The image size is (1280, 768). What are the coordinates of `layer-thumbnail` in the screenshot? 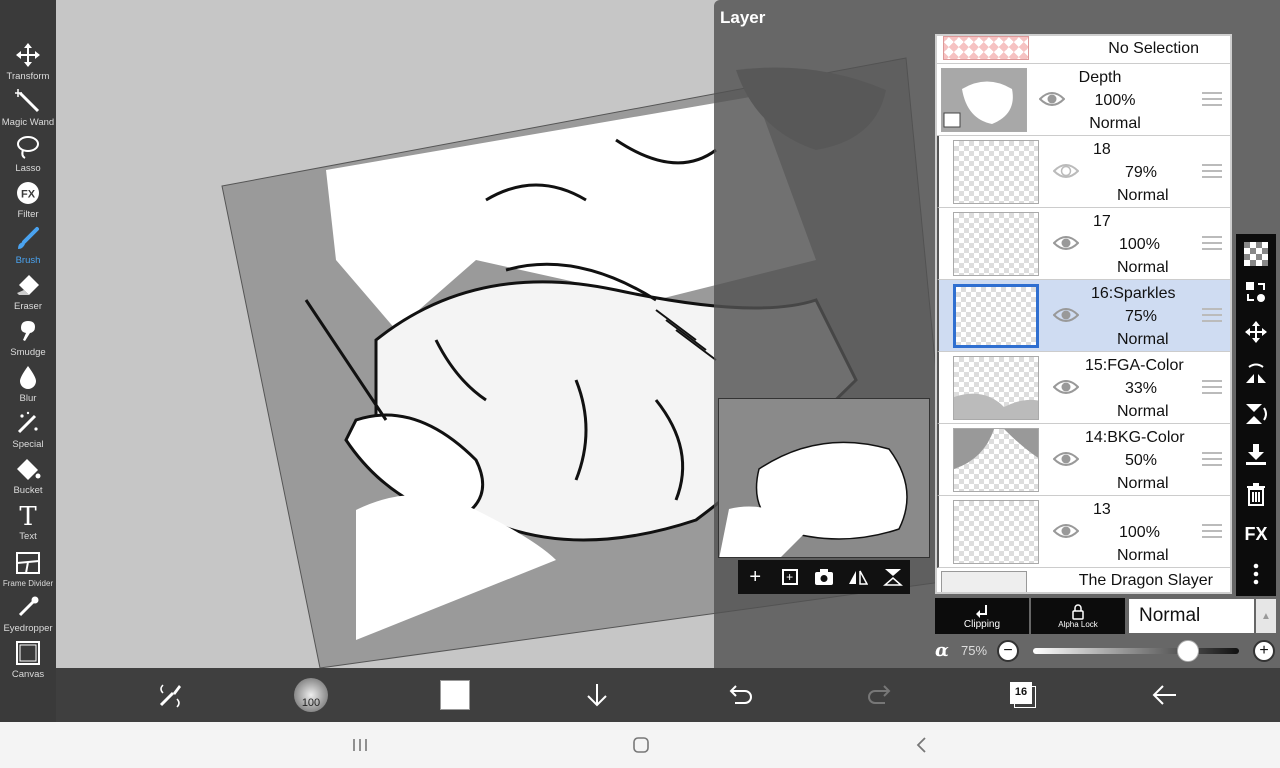 It's located at (996, 532).